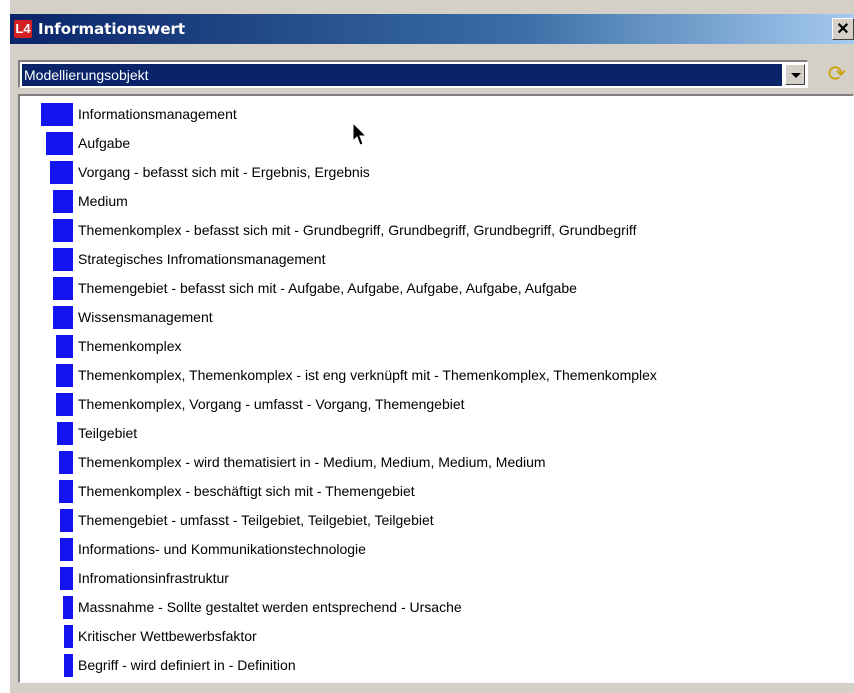  Describe the element at coordinates (435, 114) in the screenshot. I see `list-item: Informationsmanagement` at that location.